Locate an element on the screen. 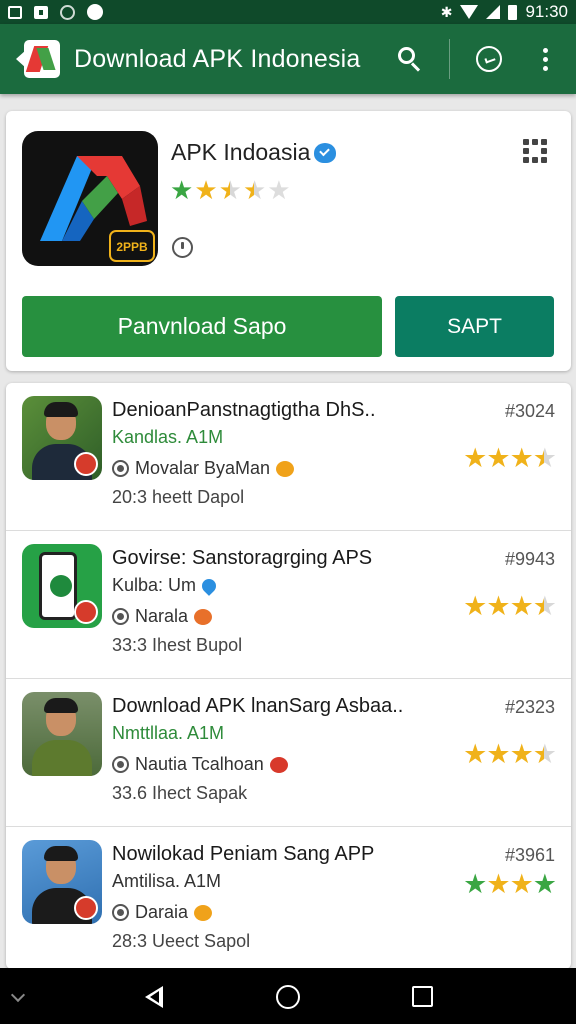  app-title: Download APK lnanSarg Asbaa.. is located at coordinates (258, 706).